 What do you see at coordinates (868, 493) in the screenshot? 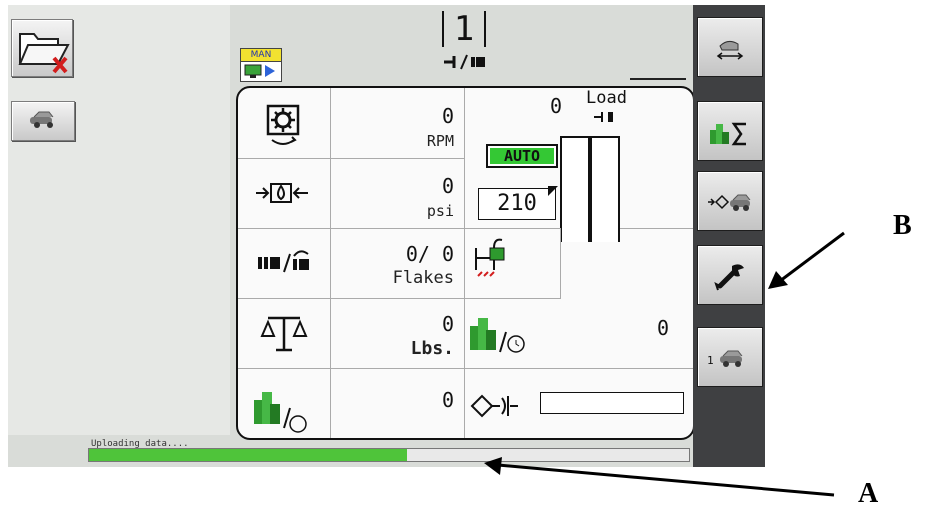
I see `callout-label-a: A` at bounding box center [868, 493].